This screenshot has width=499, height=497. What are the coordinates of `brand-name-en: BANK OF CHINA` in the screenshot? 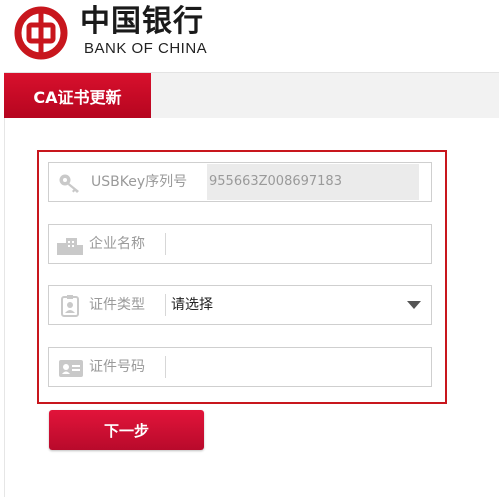 It's located at (146, 48).